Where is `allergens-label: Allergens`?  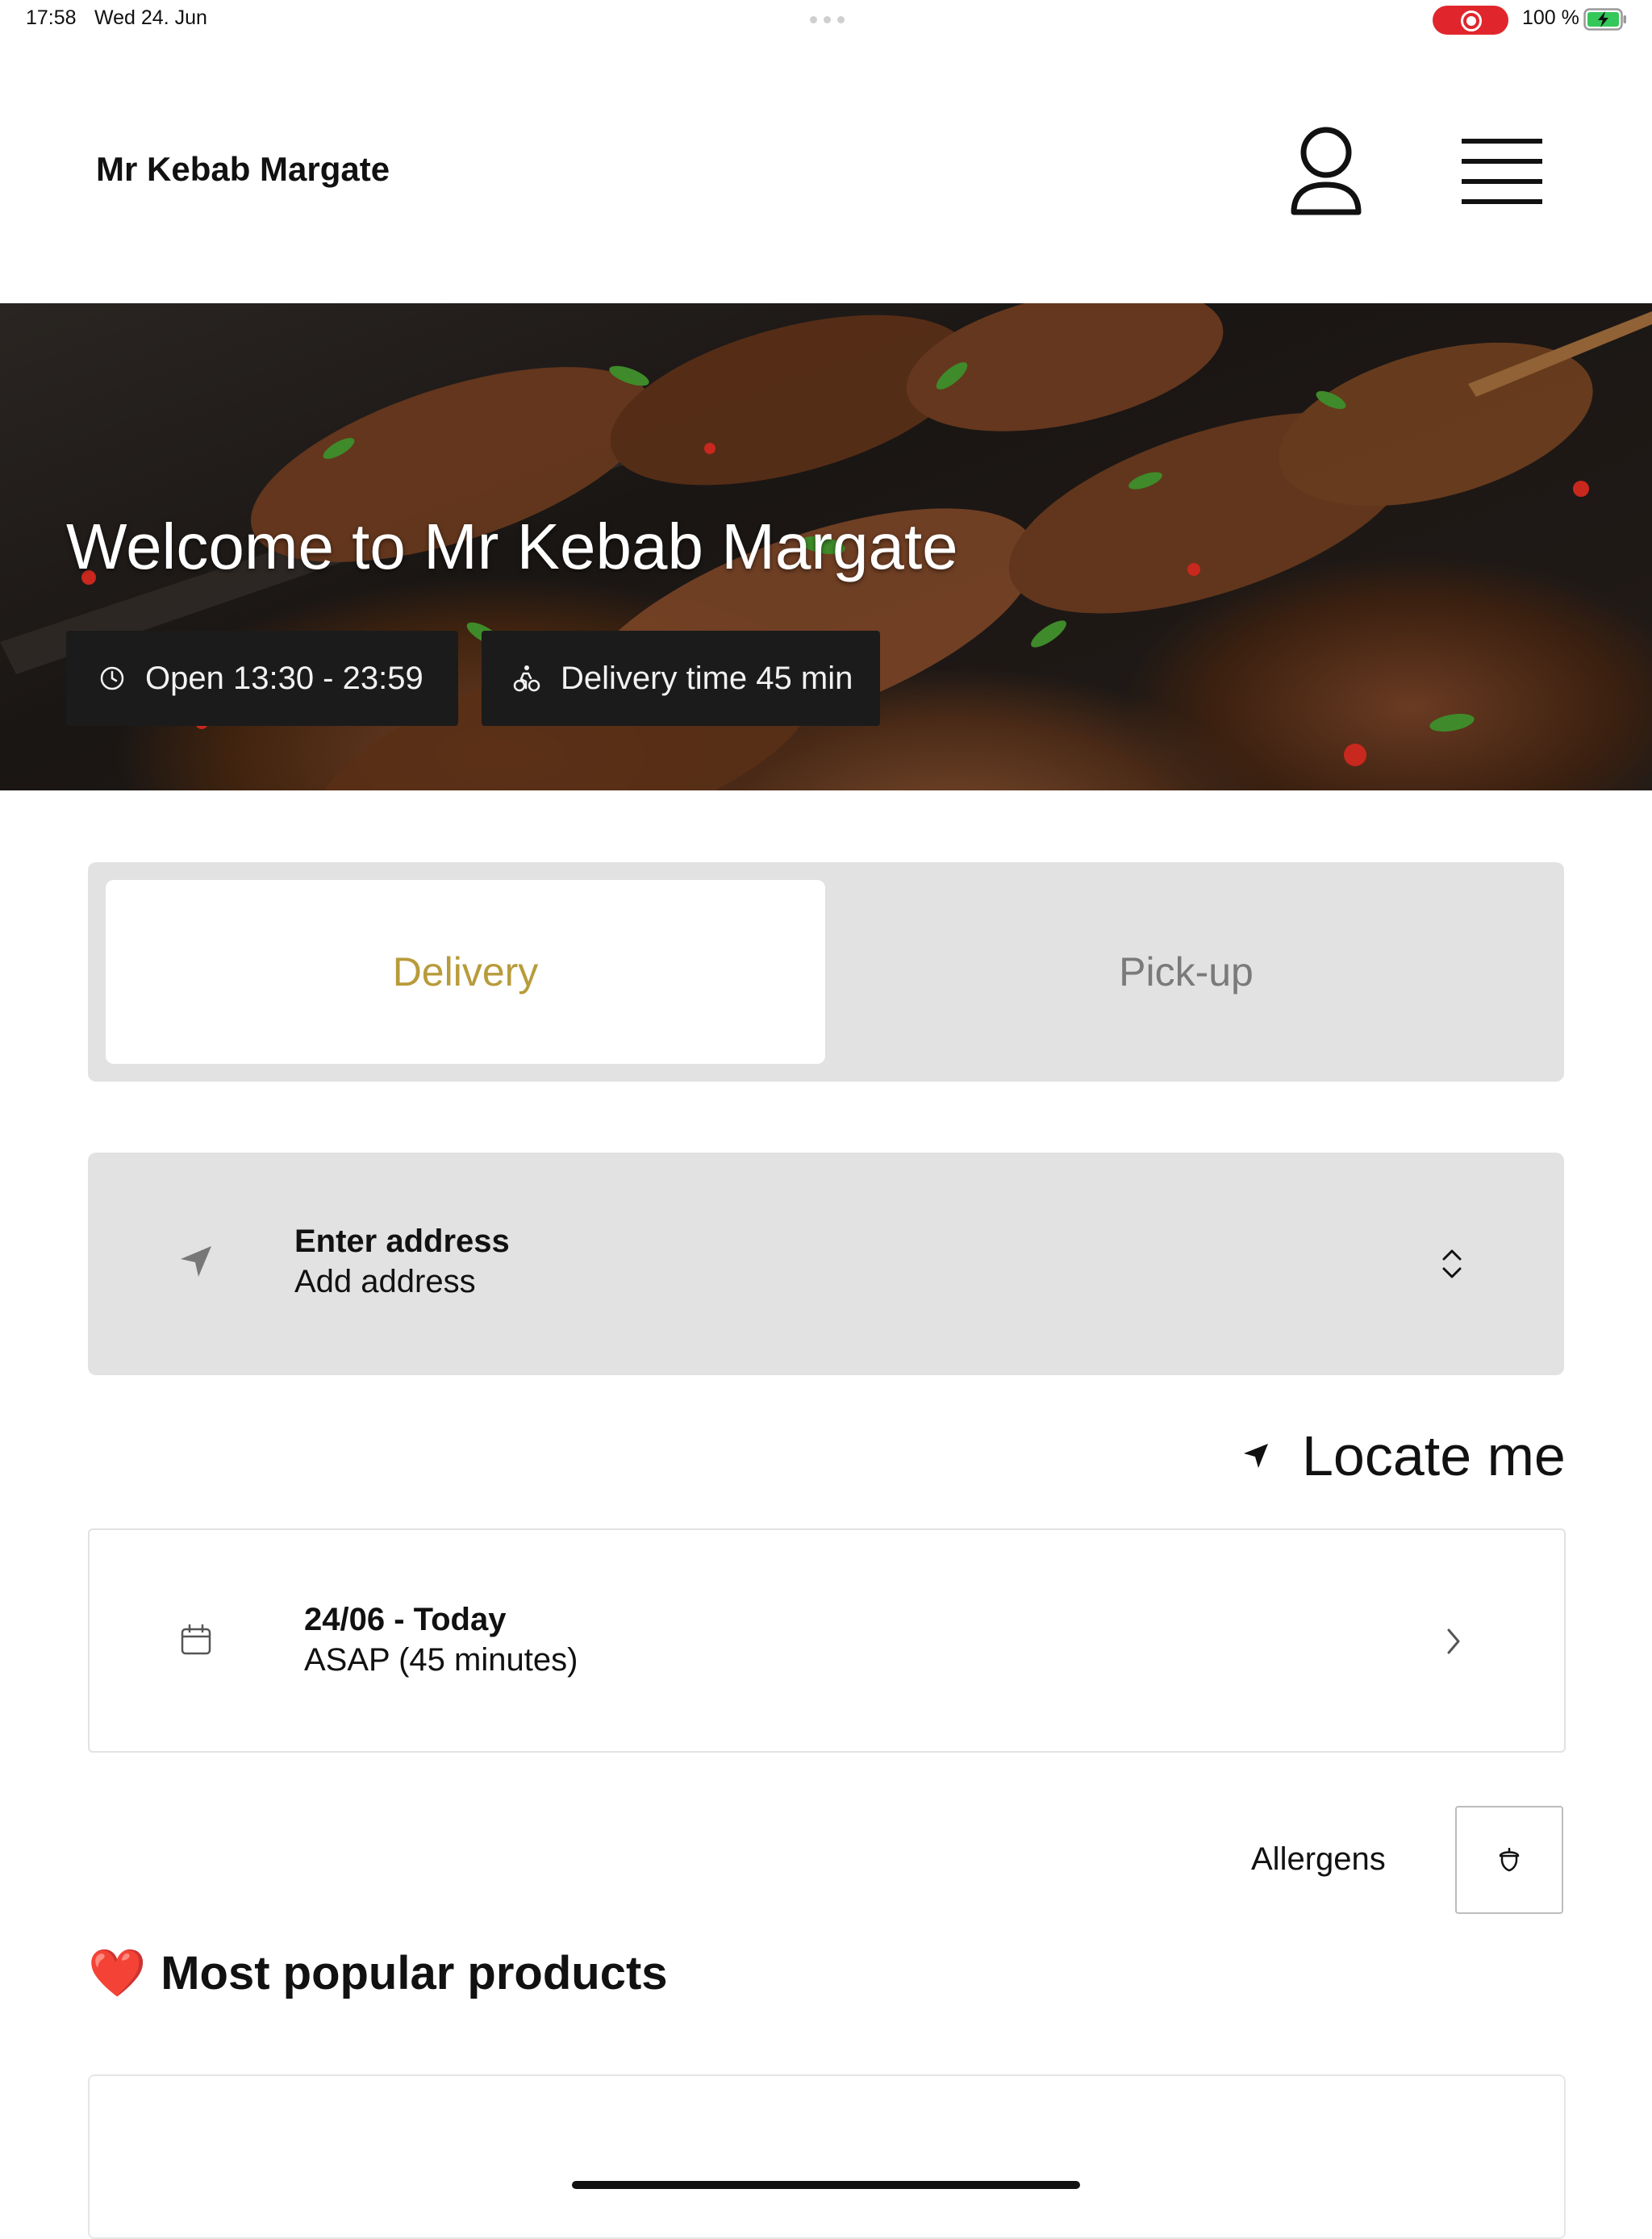 allergens-label: Allergens is located at coordinates (1318, 1859).